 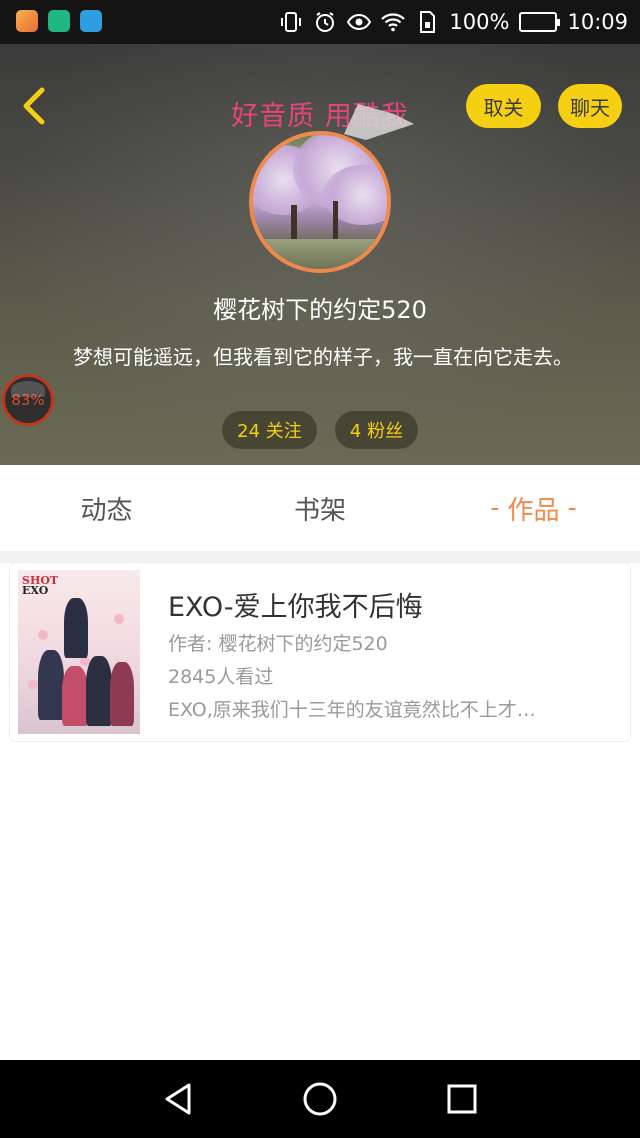 What do you see at coordinates (479, 22) in the screenshot?
I see `battery-percent: 100%` at bounding box center [479, 22].